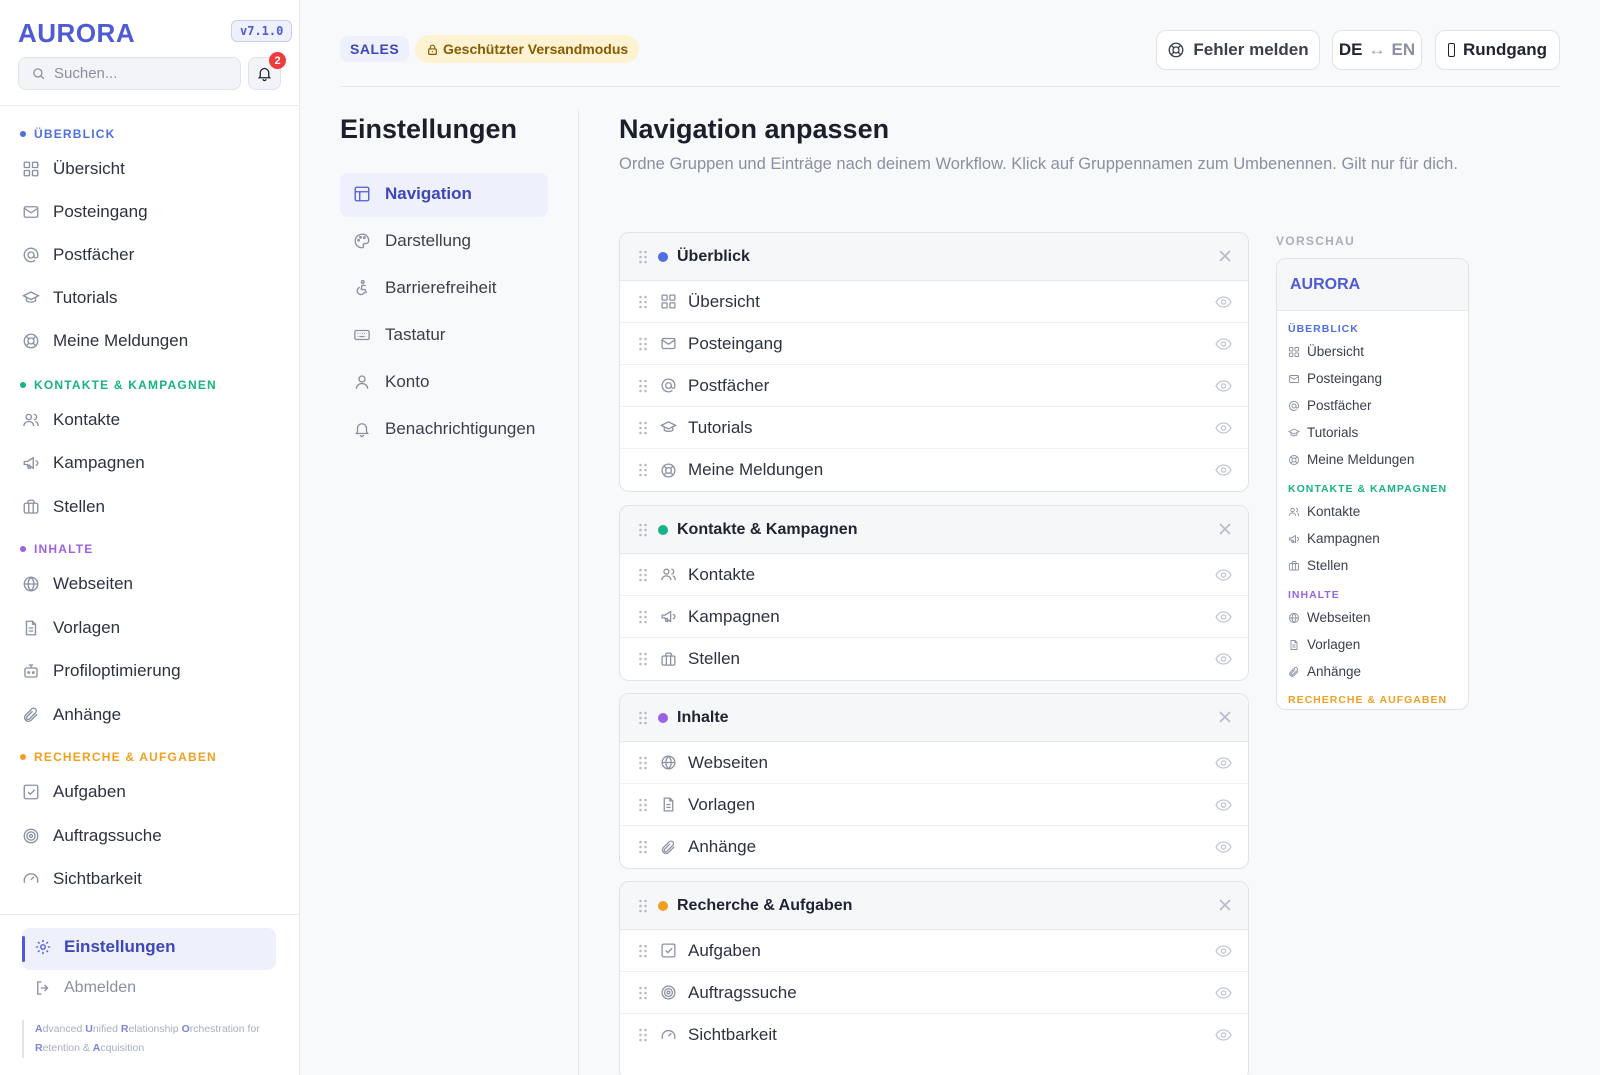  Describe the element at coordinates (38, 73) in the screenshot. I see `search-icon` at that location.